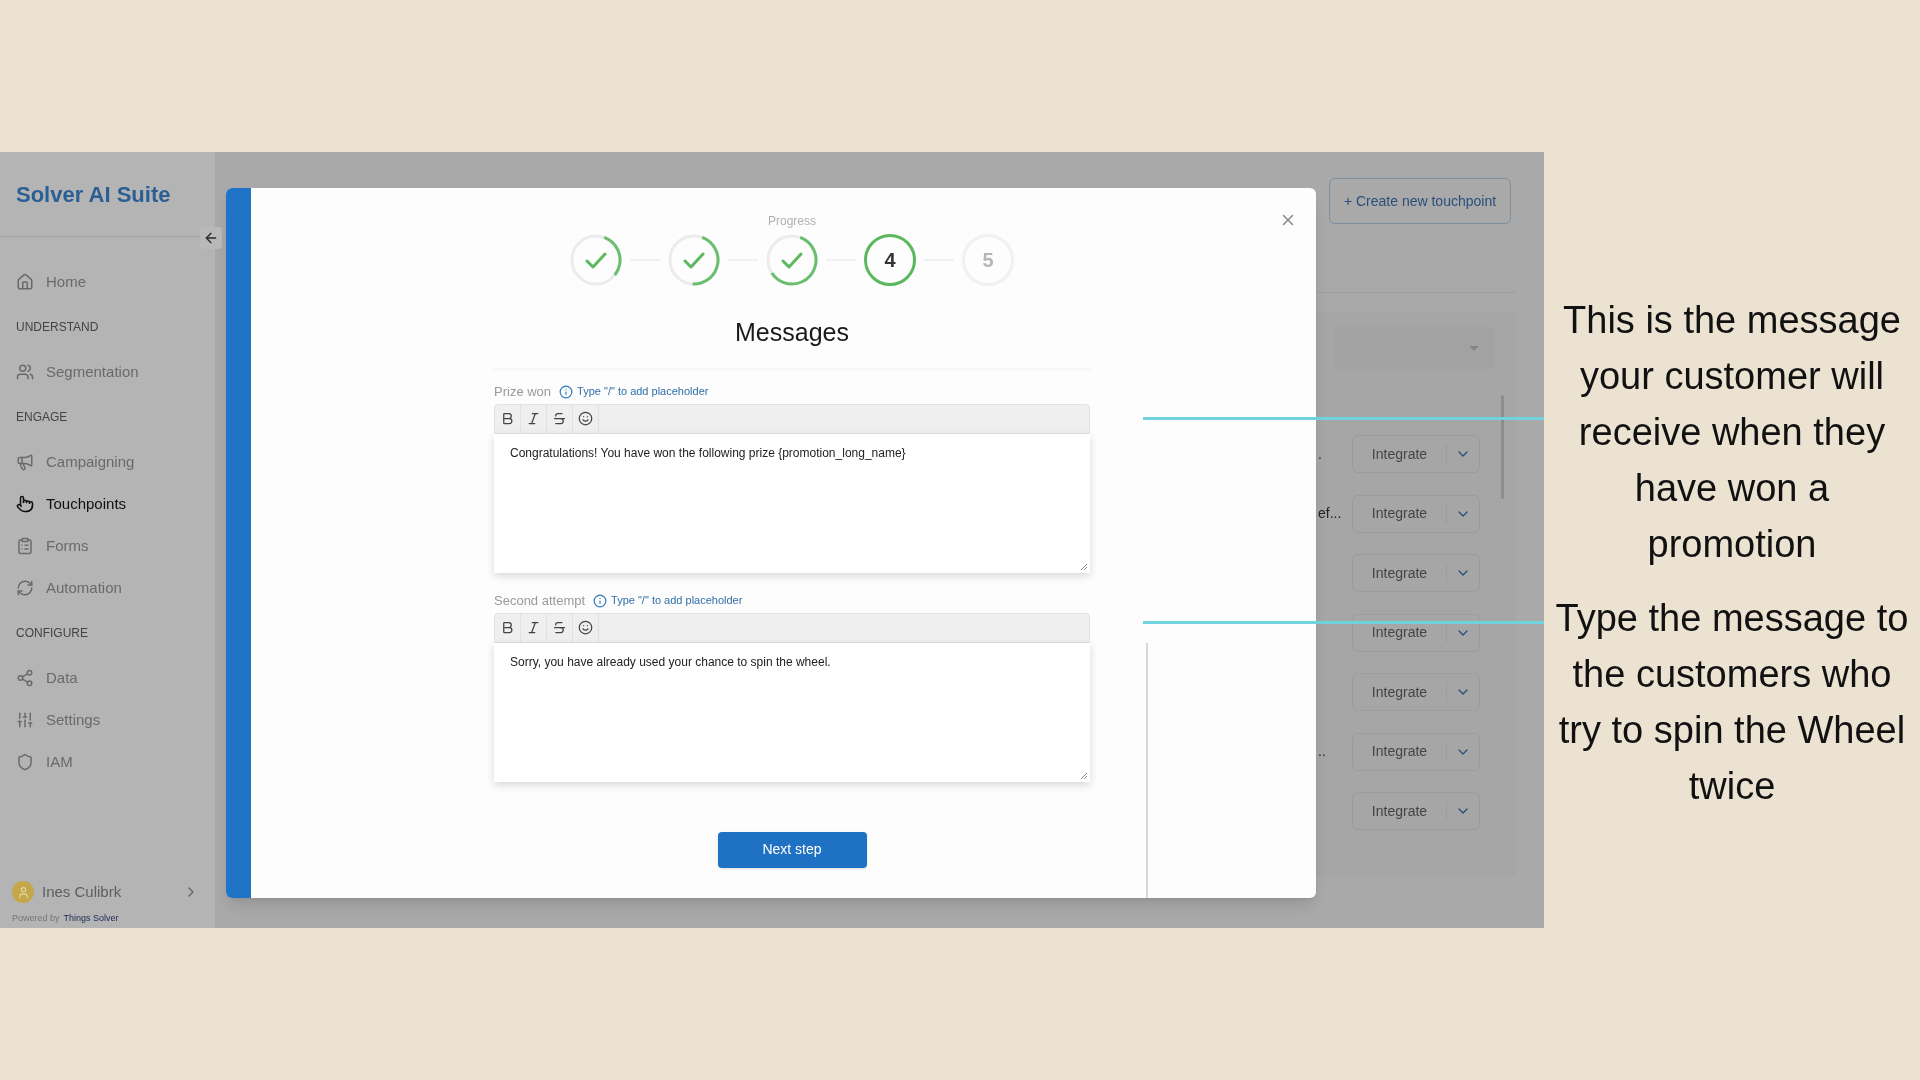 Image resolution: width=1920 pixels, height=1080 pixels. What do you see at coordinates (25, 462) in the screenshot?
I see `megaphone-icon` at bounding box center [25, 462].